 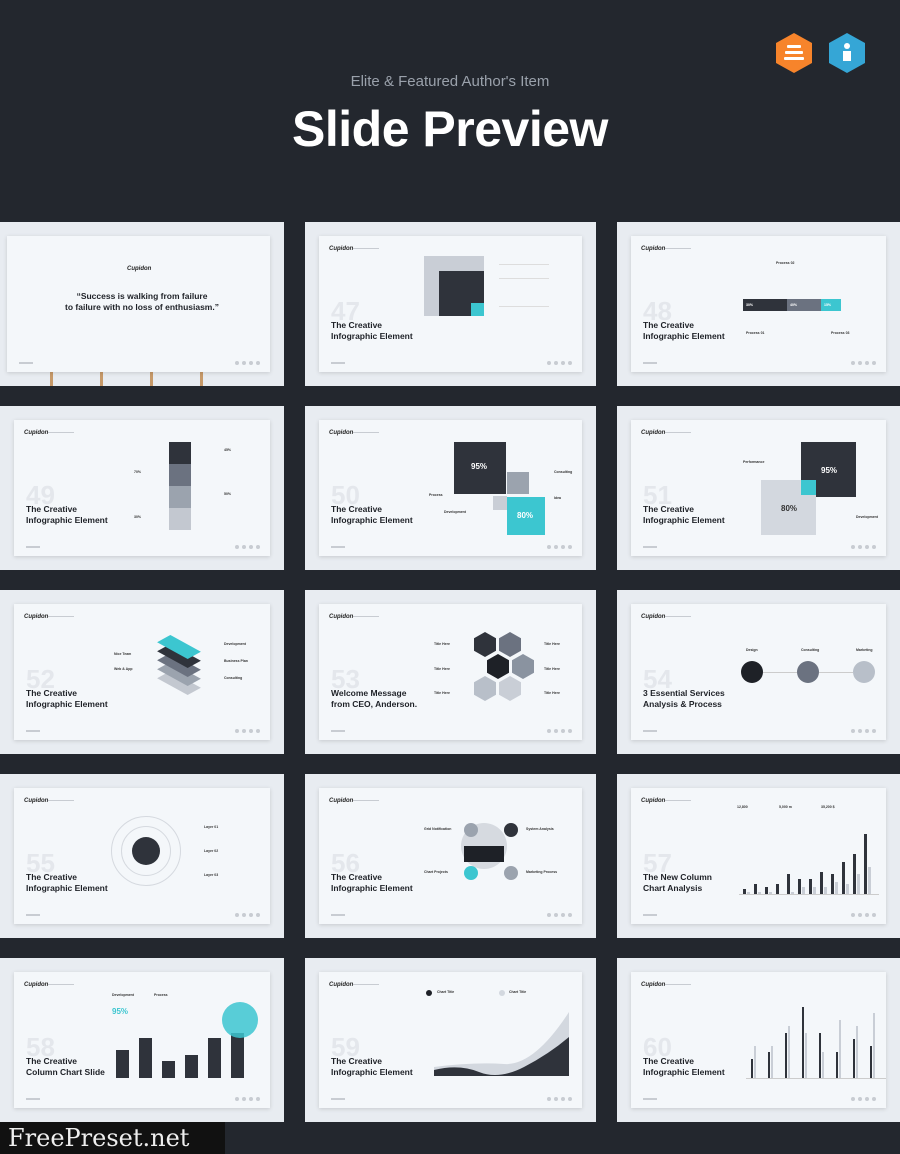 I want to click on slide-title: Welcome Message from CEO, Anderson., so click(x=374, y=698).